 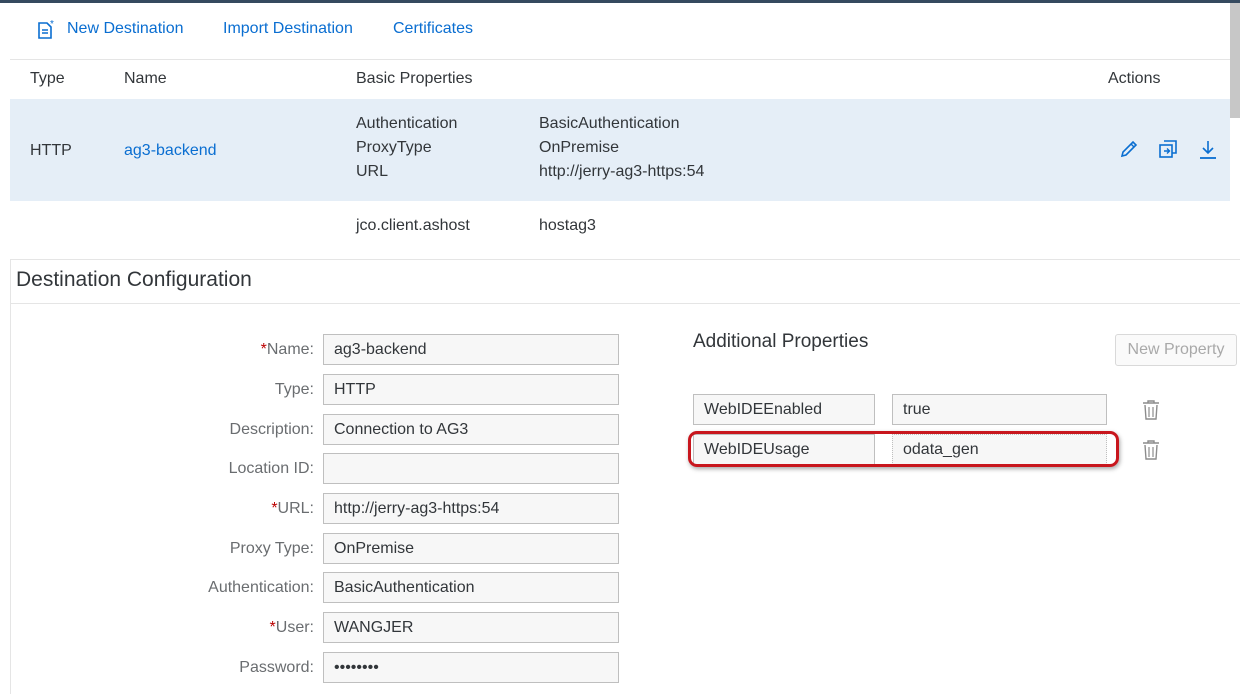 I want to click on authentication-field: BasicAuthentication, so click(x=471, y=587).